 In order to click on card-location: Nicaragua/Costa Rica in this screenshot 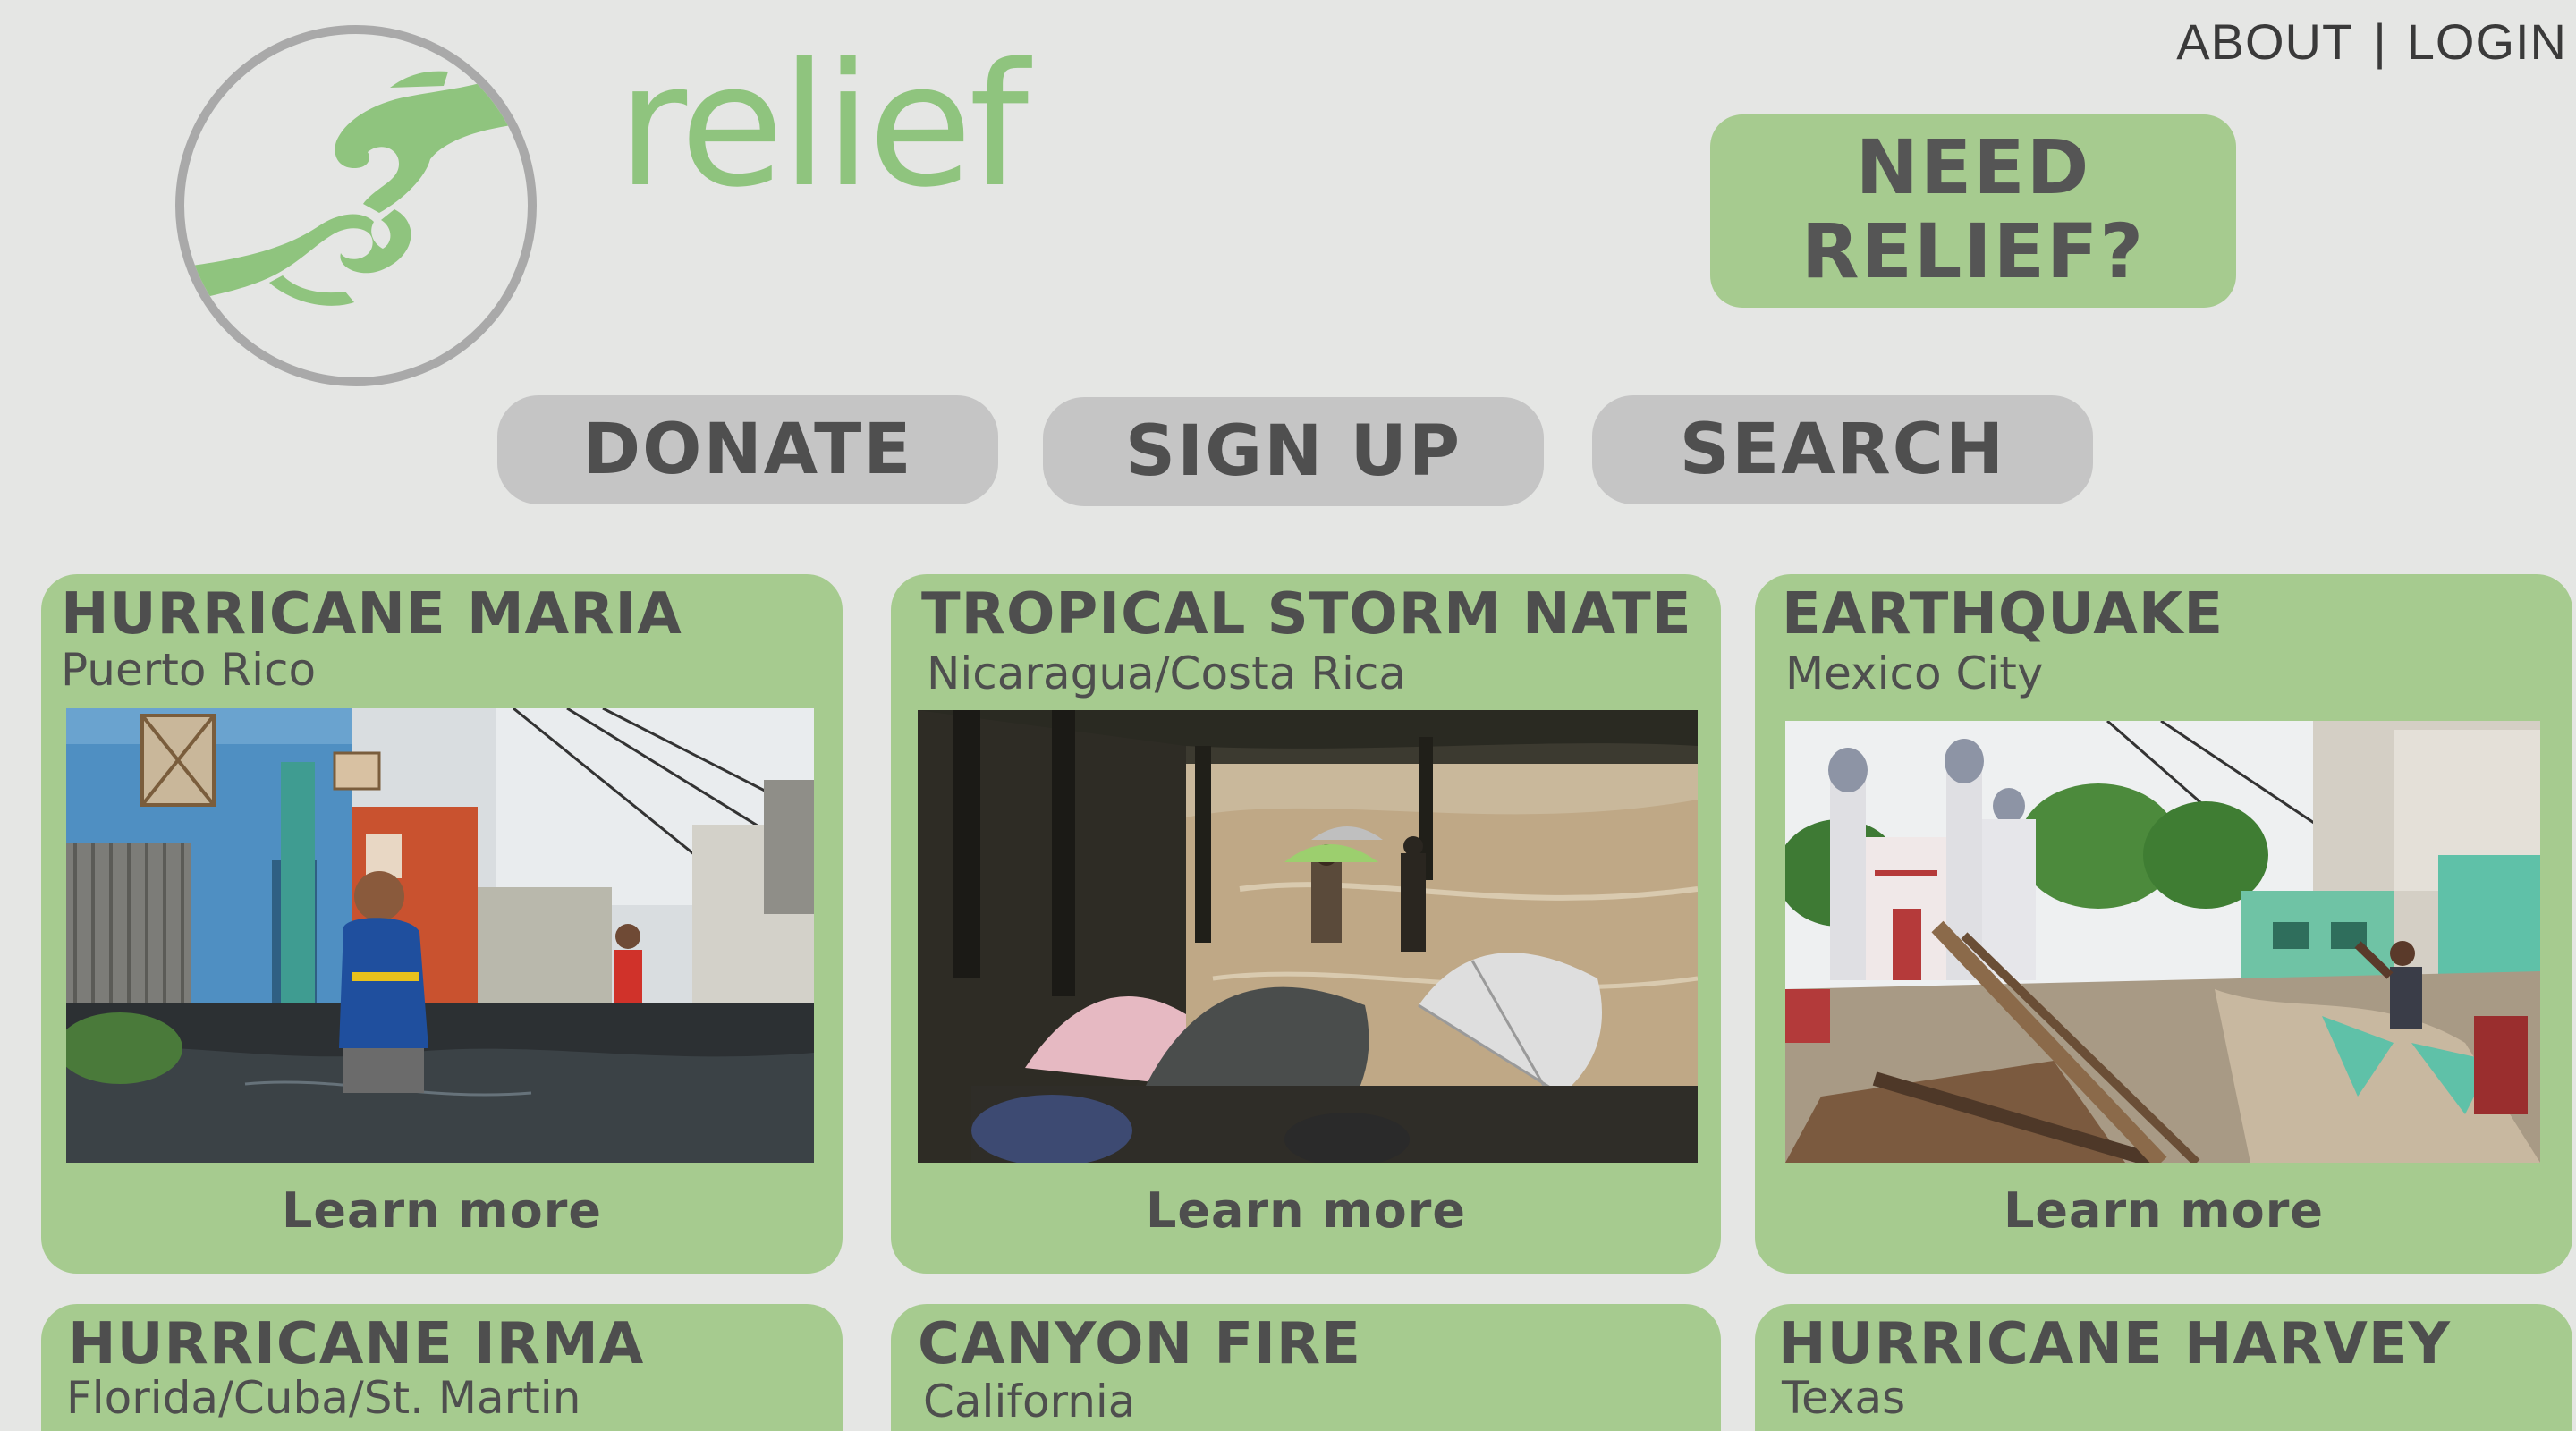, I will do `click(1166, 674)`.